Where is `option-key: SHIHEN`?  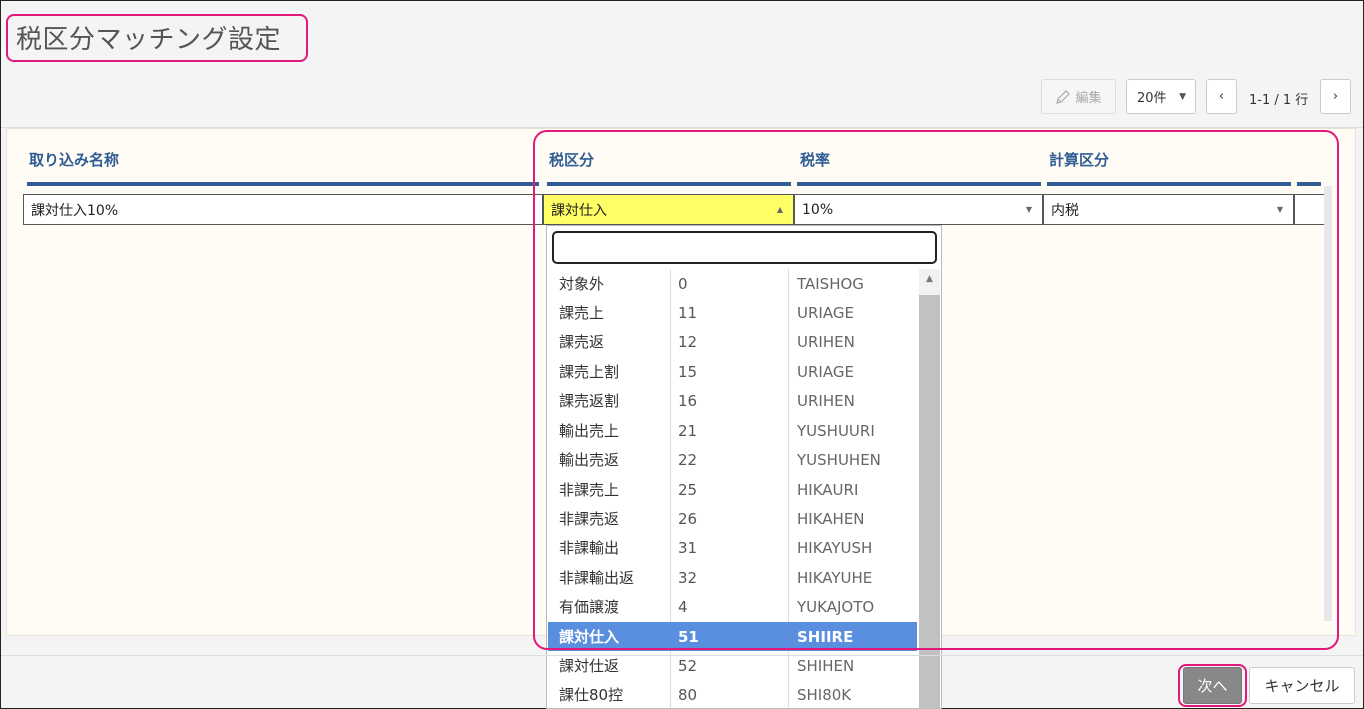 option-key: SHIHEN is located at coordinates (826, 665).